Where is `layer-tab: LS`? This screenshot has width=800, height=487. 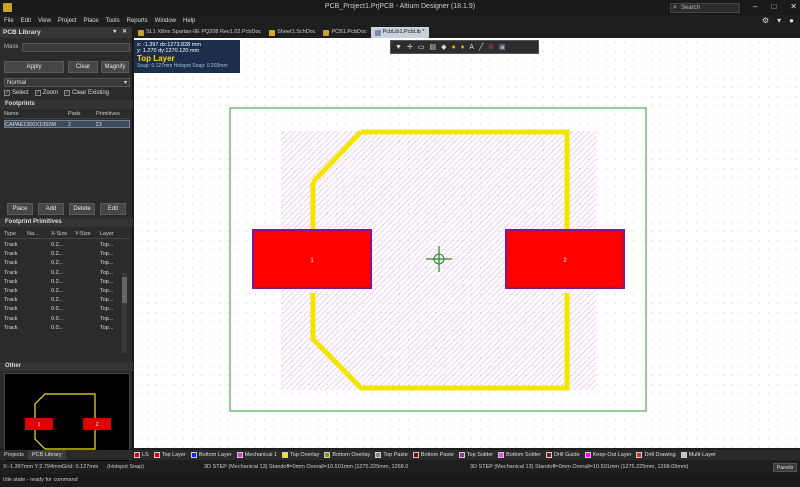 layer-tab: LS is located at coordinates (141, 455).